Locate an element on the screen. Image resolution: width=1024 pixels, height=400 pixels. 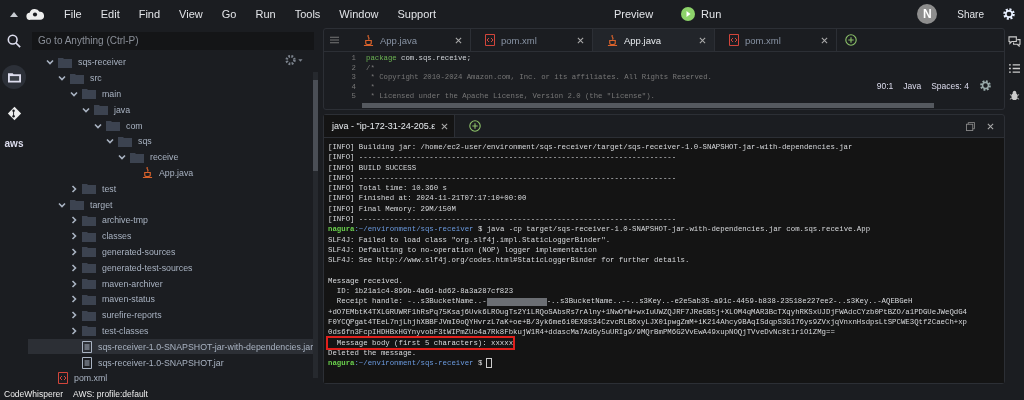
tree-item: generated-sources is located at coordinates (168, 252).